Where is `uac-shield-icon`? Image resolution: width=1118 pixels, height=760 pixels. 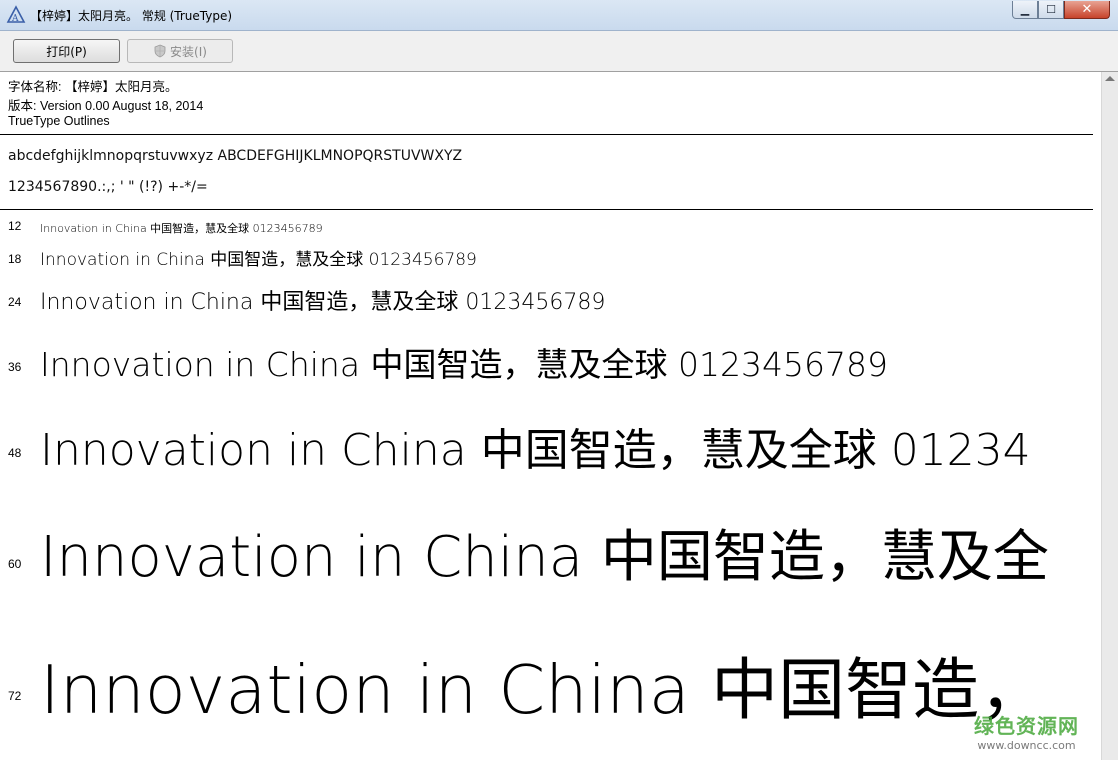 uac-shield-icon is located at coordinates (160, 51).